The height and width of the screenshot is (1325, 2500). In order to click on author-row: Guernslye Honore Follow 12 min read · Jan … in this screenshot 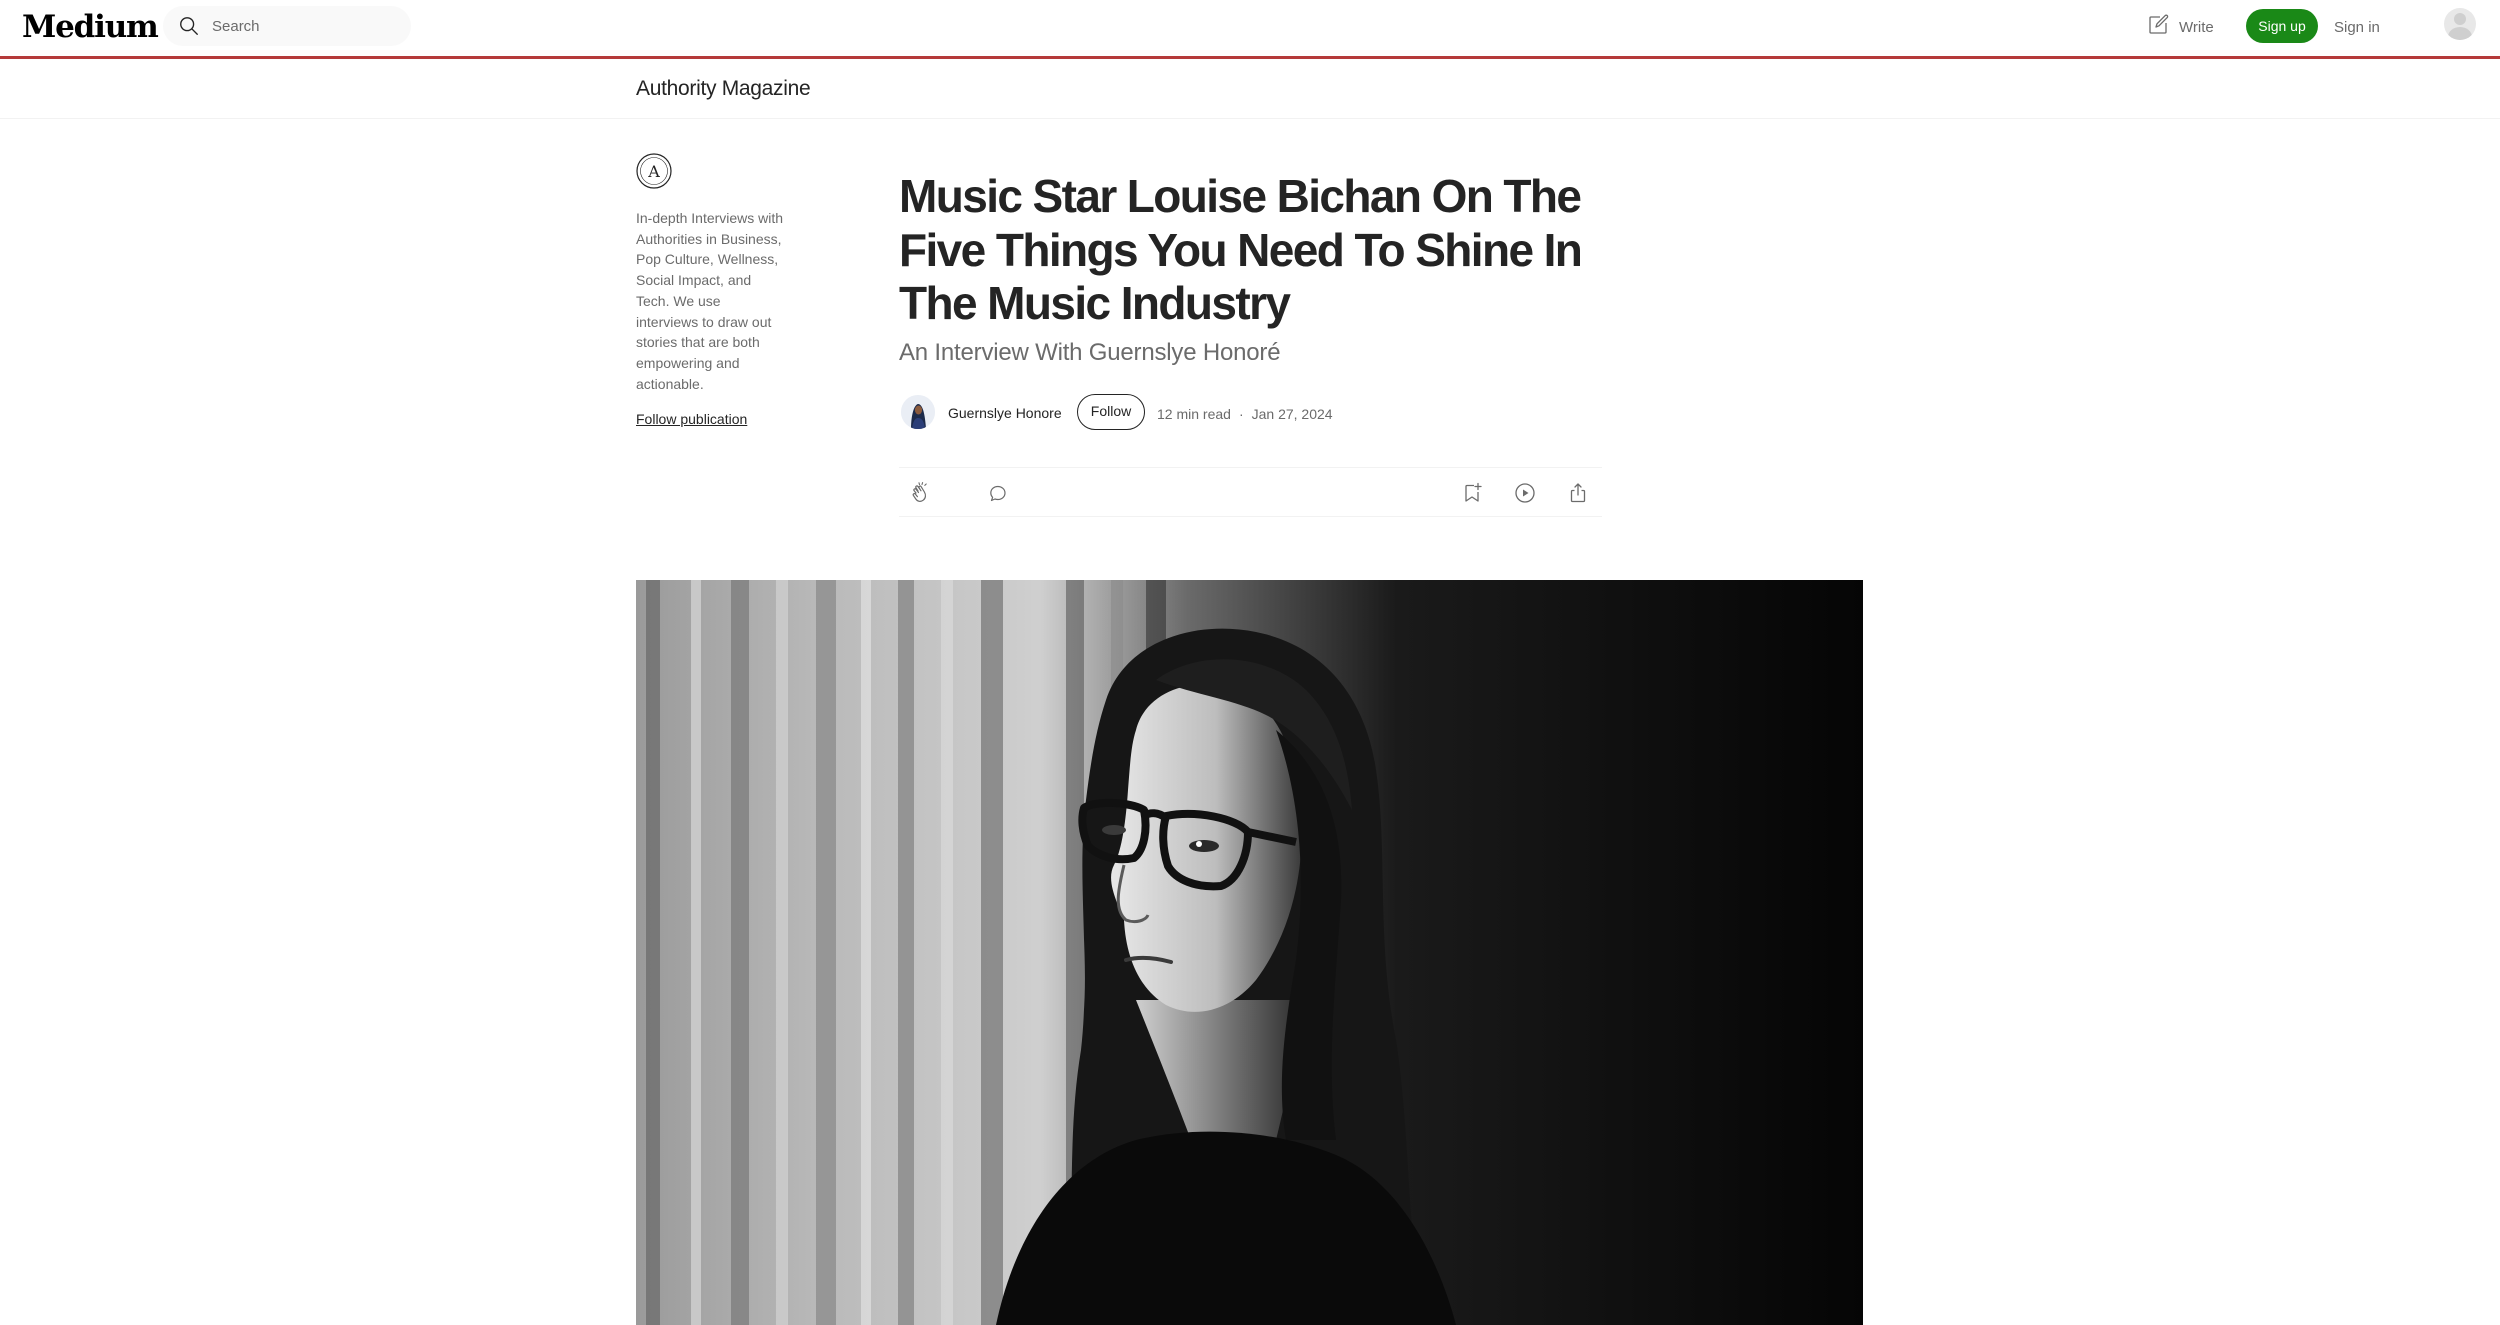, I will do `click(1249, 414)`.